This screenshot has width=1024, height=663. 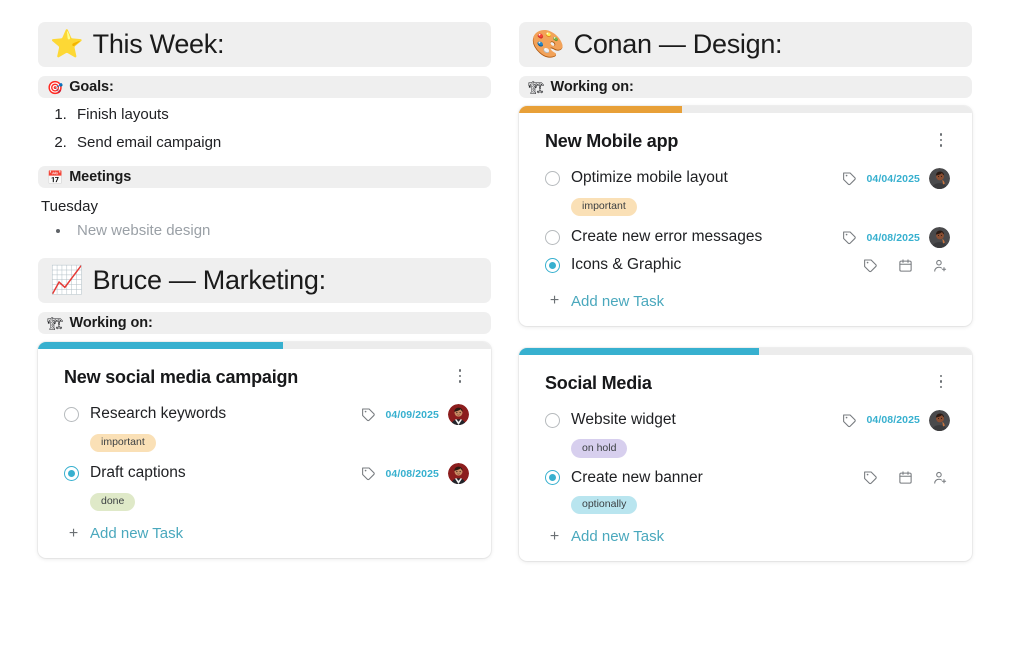 What do you see at coordinates (219, 473) in the screenshot?
I see `task-label: Draft captions` at bounding box center [219, 473].